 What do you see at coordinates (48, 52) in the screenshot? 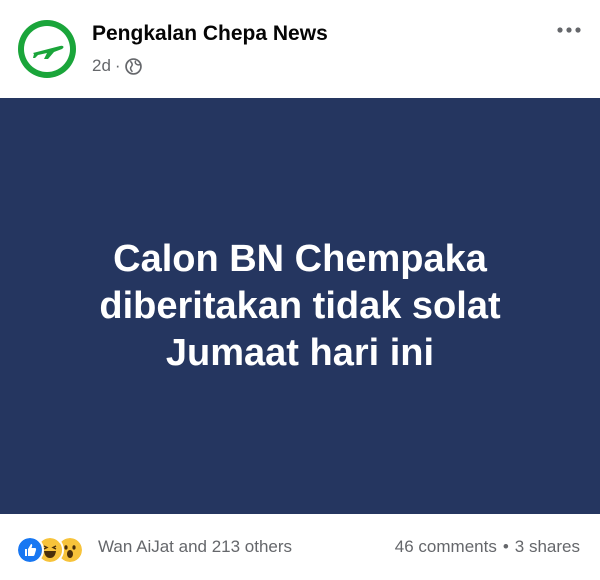
I see `airplane-icon` at bounding box center [48, 52].